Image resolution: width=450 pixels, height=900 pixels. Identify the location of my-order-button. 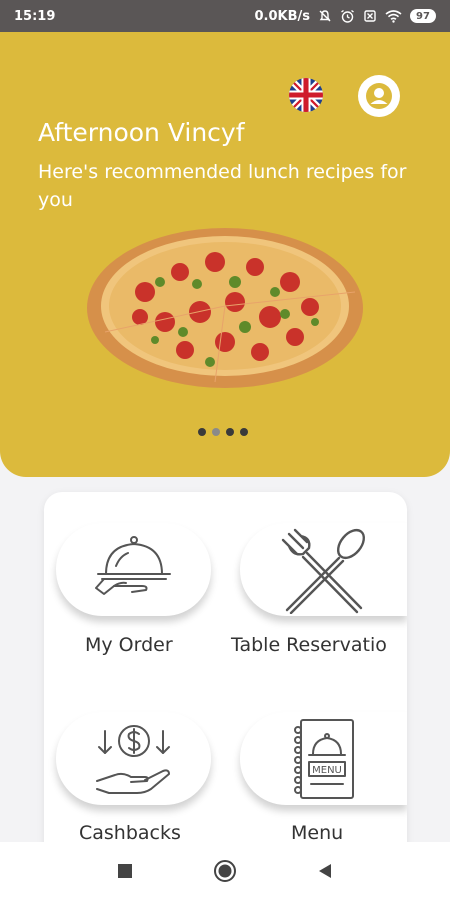
(133, 569).